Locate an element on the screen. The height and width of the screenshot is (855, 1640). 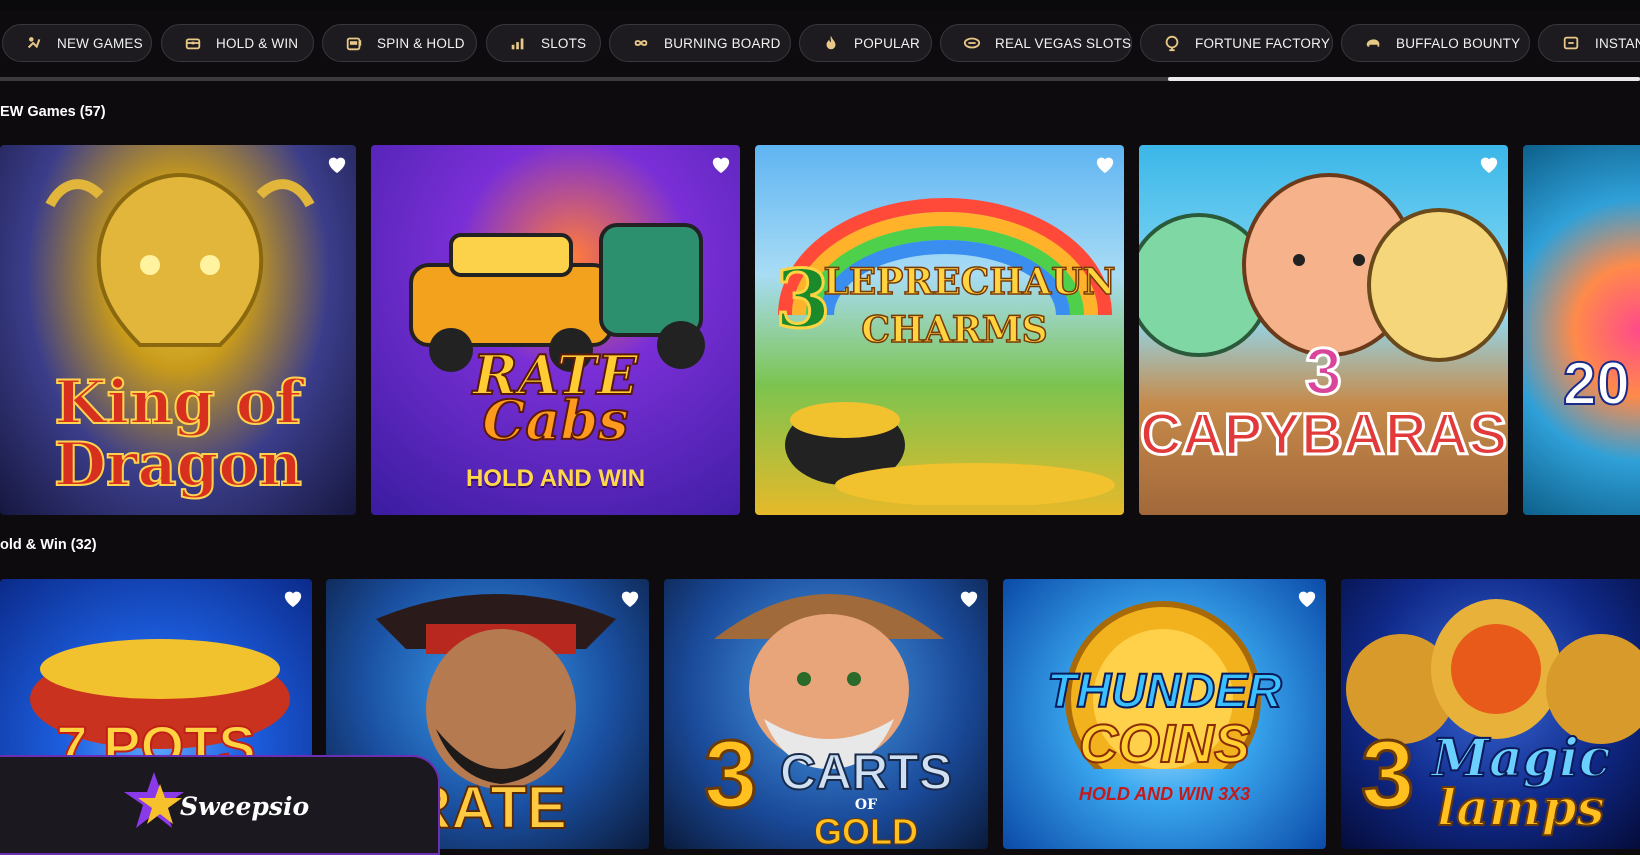
category-scrollbar-thumb is located at coordinates (1404, 79).